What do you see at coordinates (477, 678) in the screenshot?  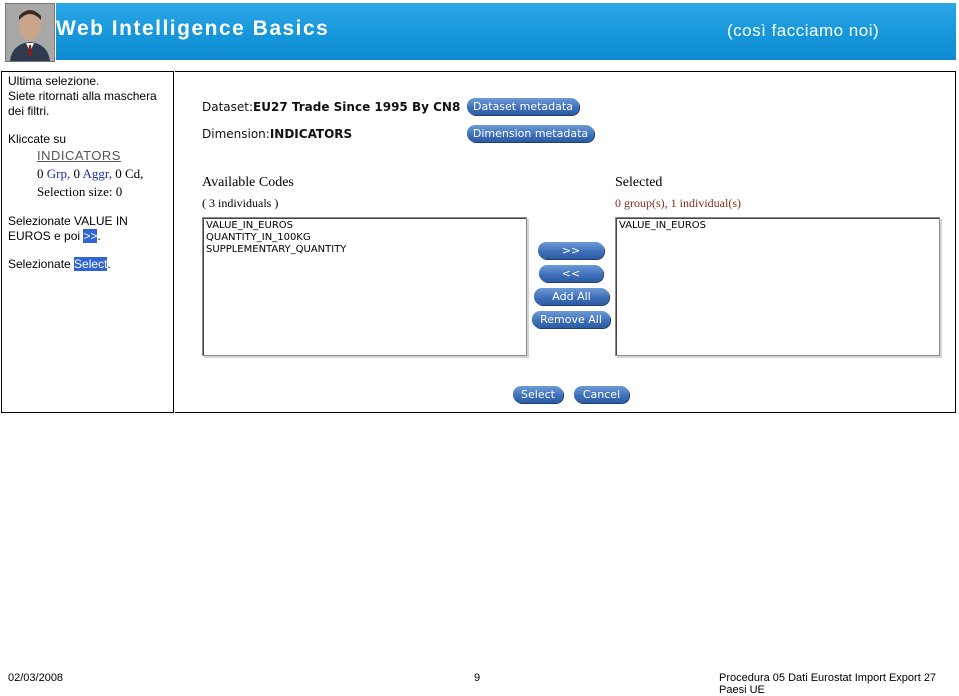 I see `footer-page-number: 9` at bounding box center [477, 678].